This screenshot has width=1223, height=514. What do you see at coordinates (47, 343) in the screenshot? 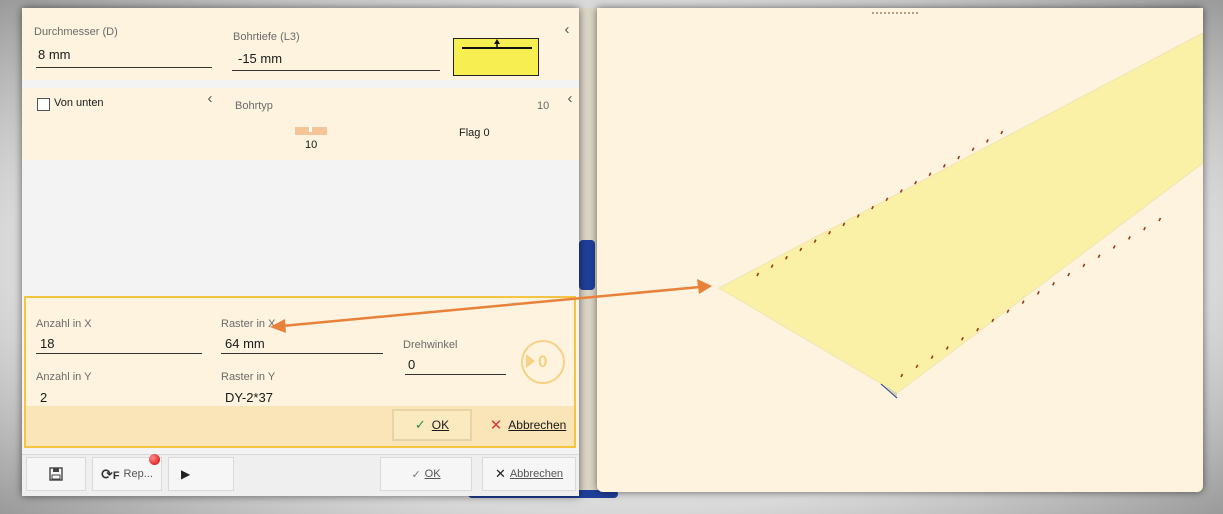
I see `anzahl-x-value: 18` at bounding box center [47, 343].